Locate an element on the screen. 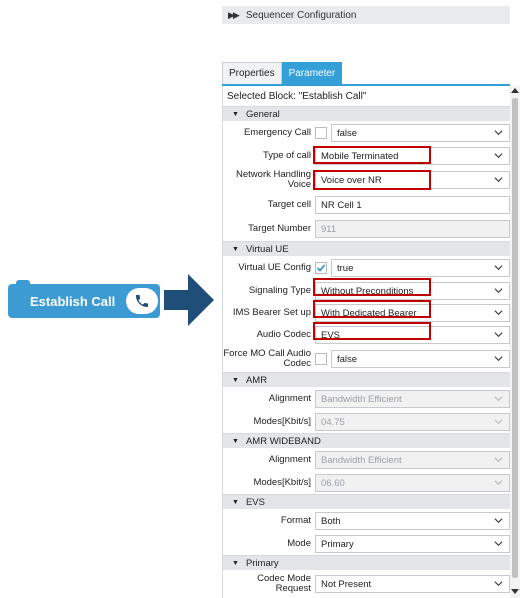 This screenshot has height=598, width=522. signaling-type-select: Without Preconditions is located at coordinates (412, 291).